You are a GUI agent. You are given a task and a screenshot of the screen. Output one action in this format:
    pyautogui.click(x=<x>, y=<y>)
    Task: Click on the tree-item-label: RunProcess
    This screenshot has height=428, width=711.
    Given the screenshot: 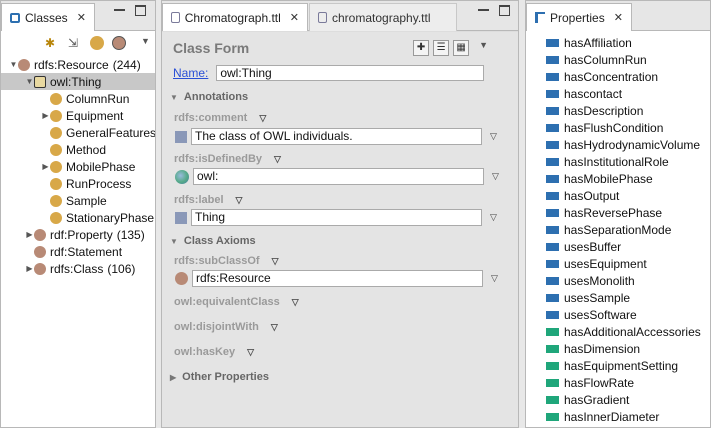 What is the action you would take?
    pyautogui.click(x=99, y=183)
    